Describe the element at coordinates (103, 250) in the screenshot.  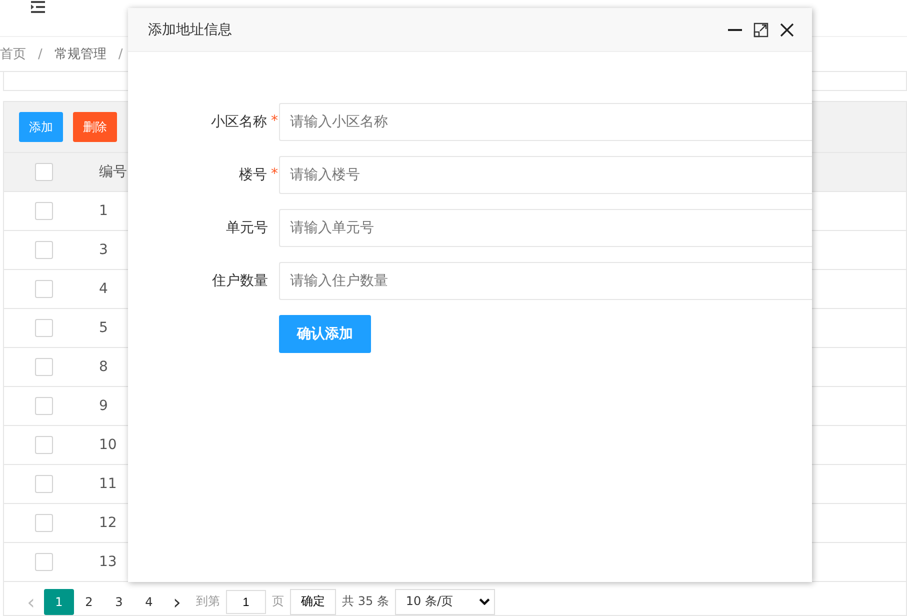
I see `table-cell: 3` at that location.